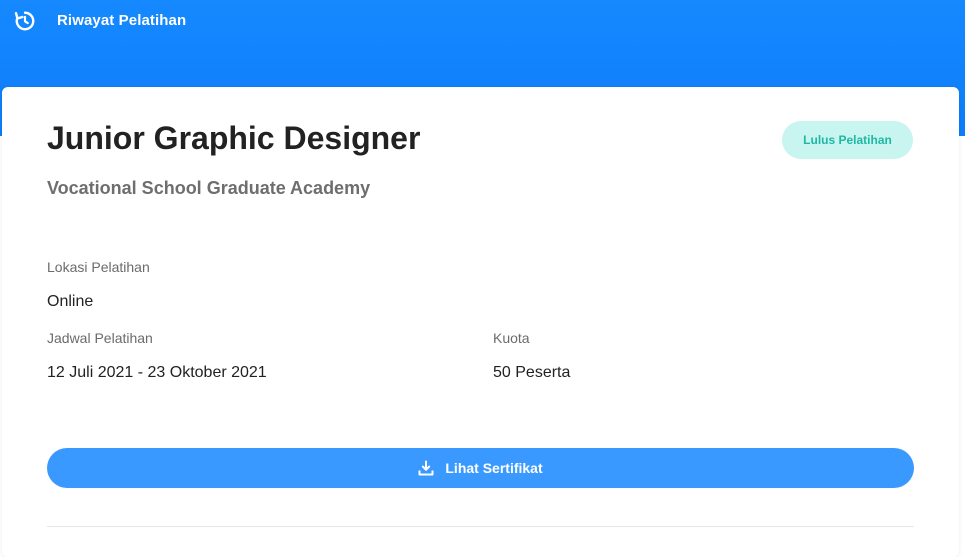 Image resolution: width=965 pixels, height=557 pixels. What do you see at coordinates (532, 372) in the screenshot?
I see `quota-value: 50 Peserta` at bounding box center [532, 372].